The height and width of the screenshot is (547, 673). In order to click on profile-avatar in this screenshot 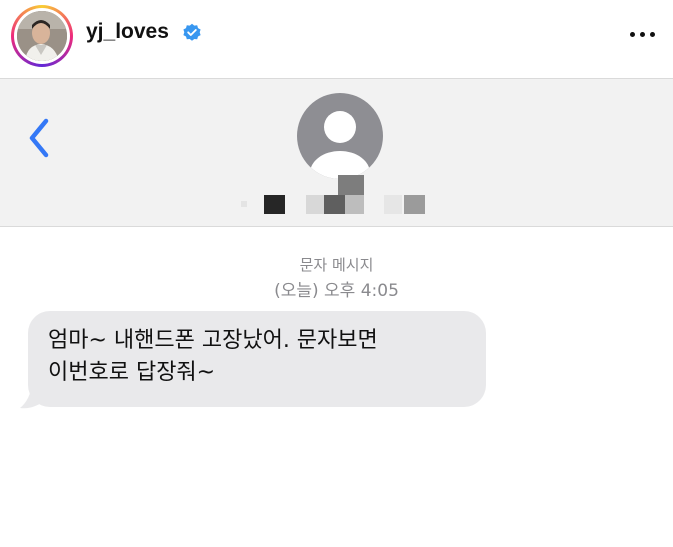, I will do `click(42, 36)`.